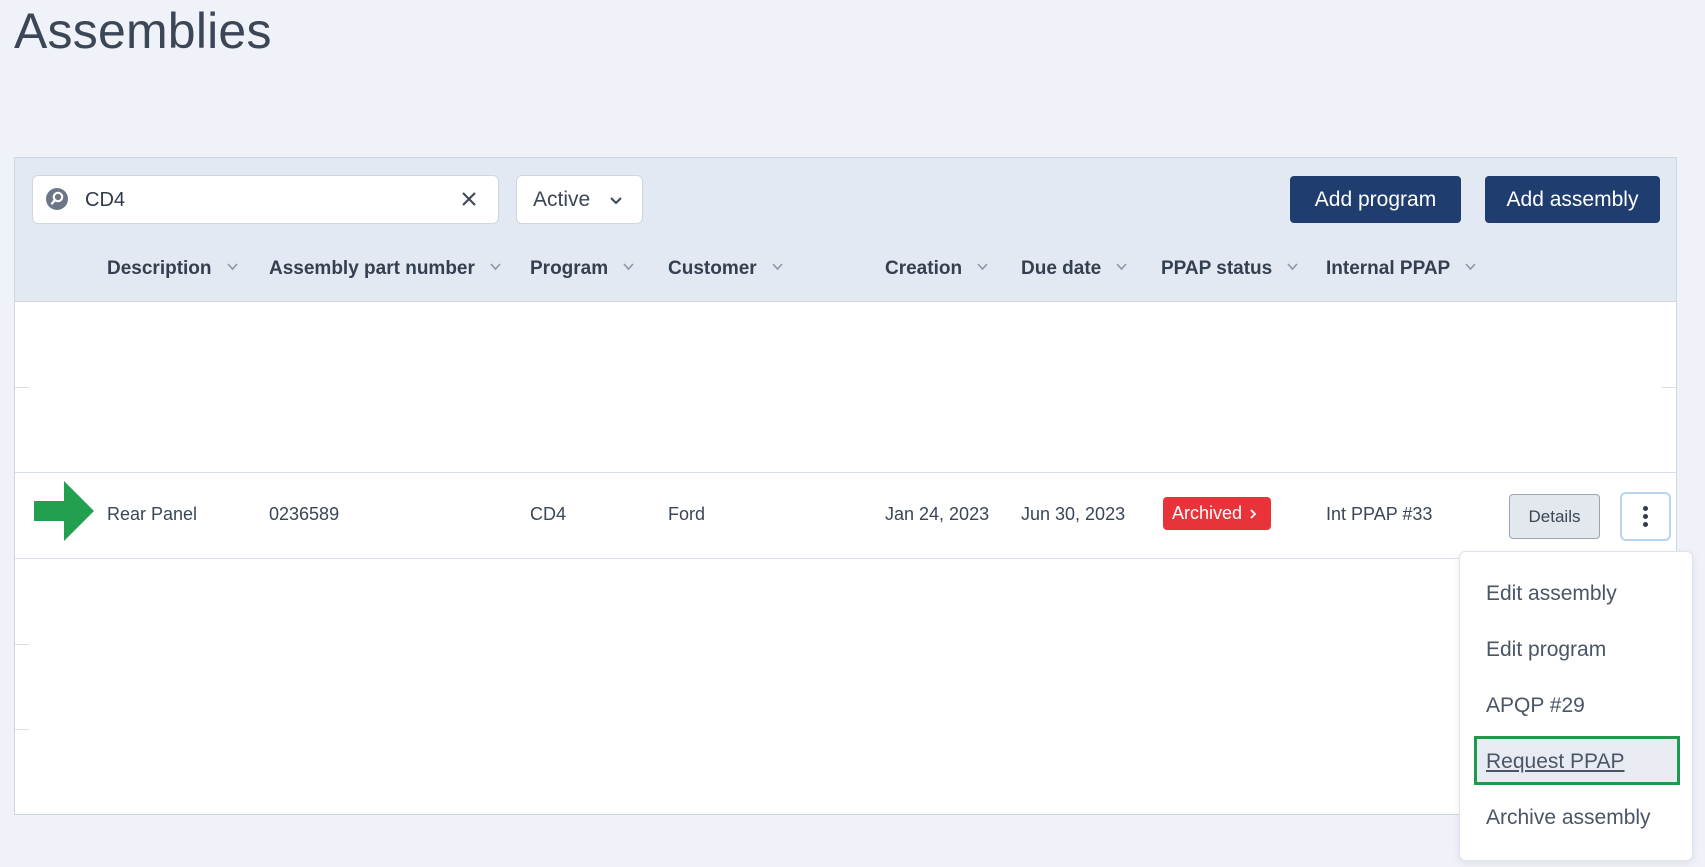 The height and width of the screenshot is (867, 1705). I want to click on add-program-button: Add program, so click(1375, 199).